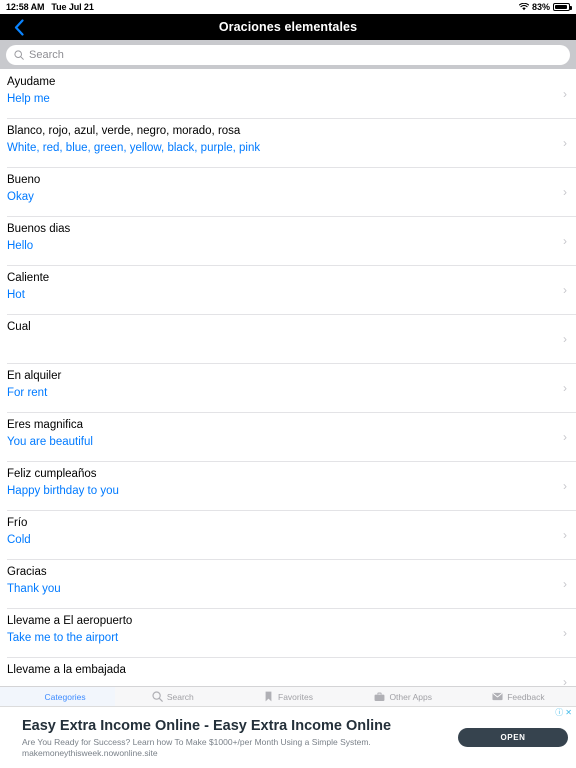 The image size is (576, 768). I want to click on battery-percent: 83%, so click(540, 7).